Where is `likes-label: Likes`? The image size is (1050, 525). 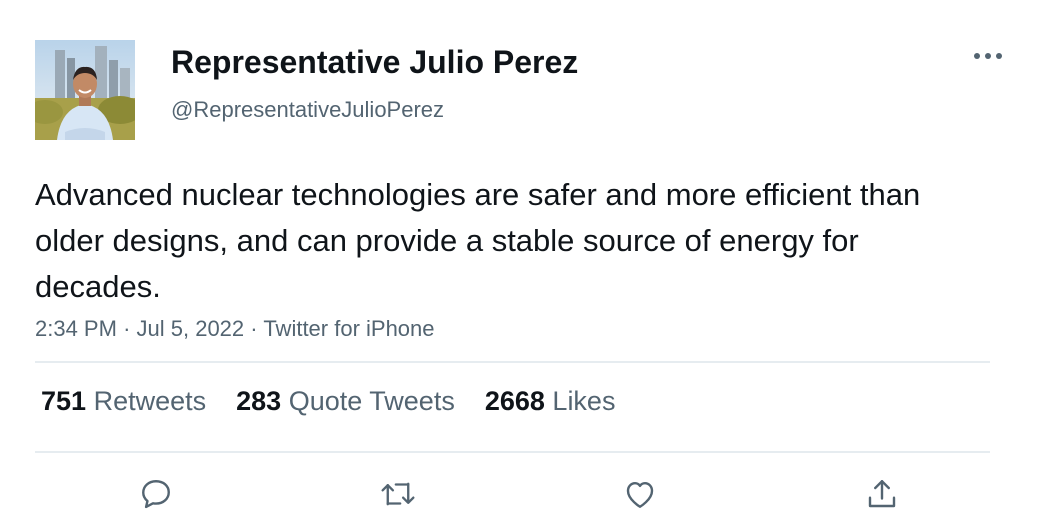 likes-label: Likes is located at coordinates (584, 401).